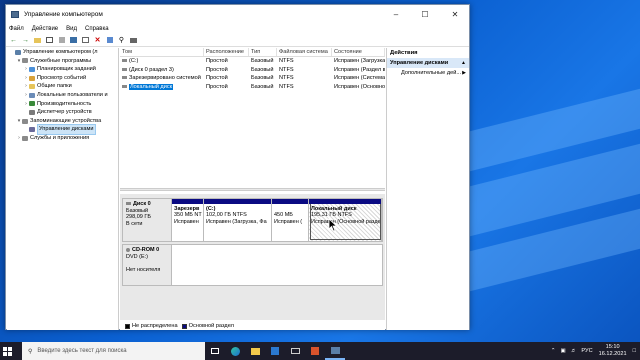 The width and height of the screenshot is (640, 360). I want to click on volume-icon: ♬, so click(574, 351).